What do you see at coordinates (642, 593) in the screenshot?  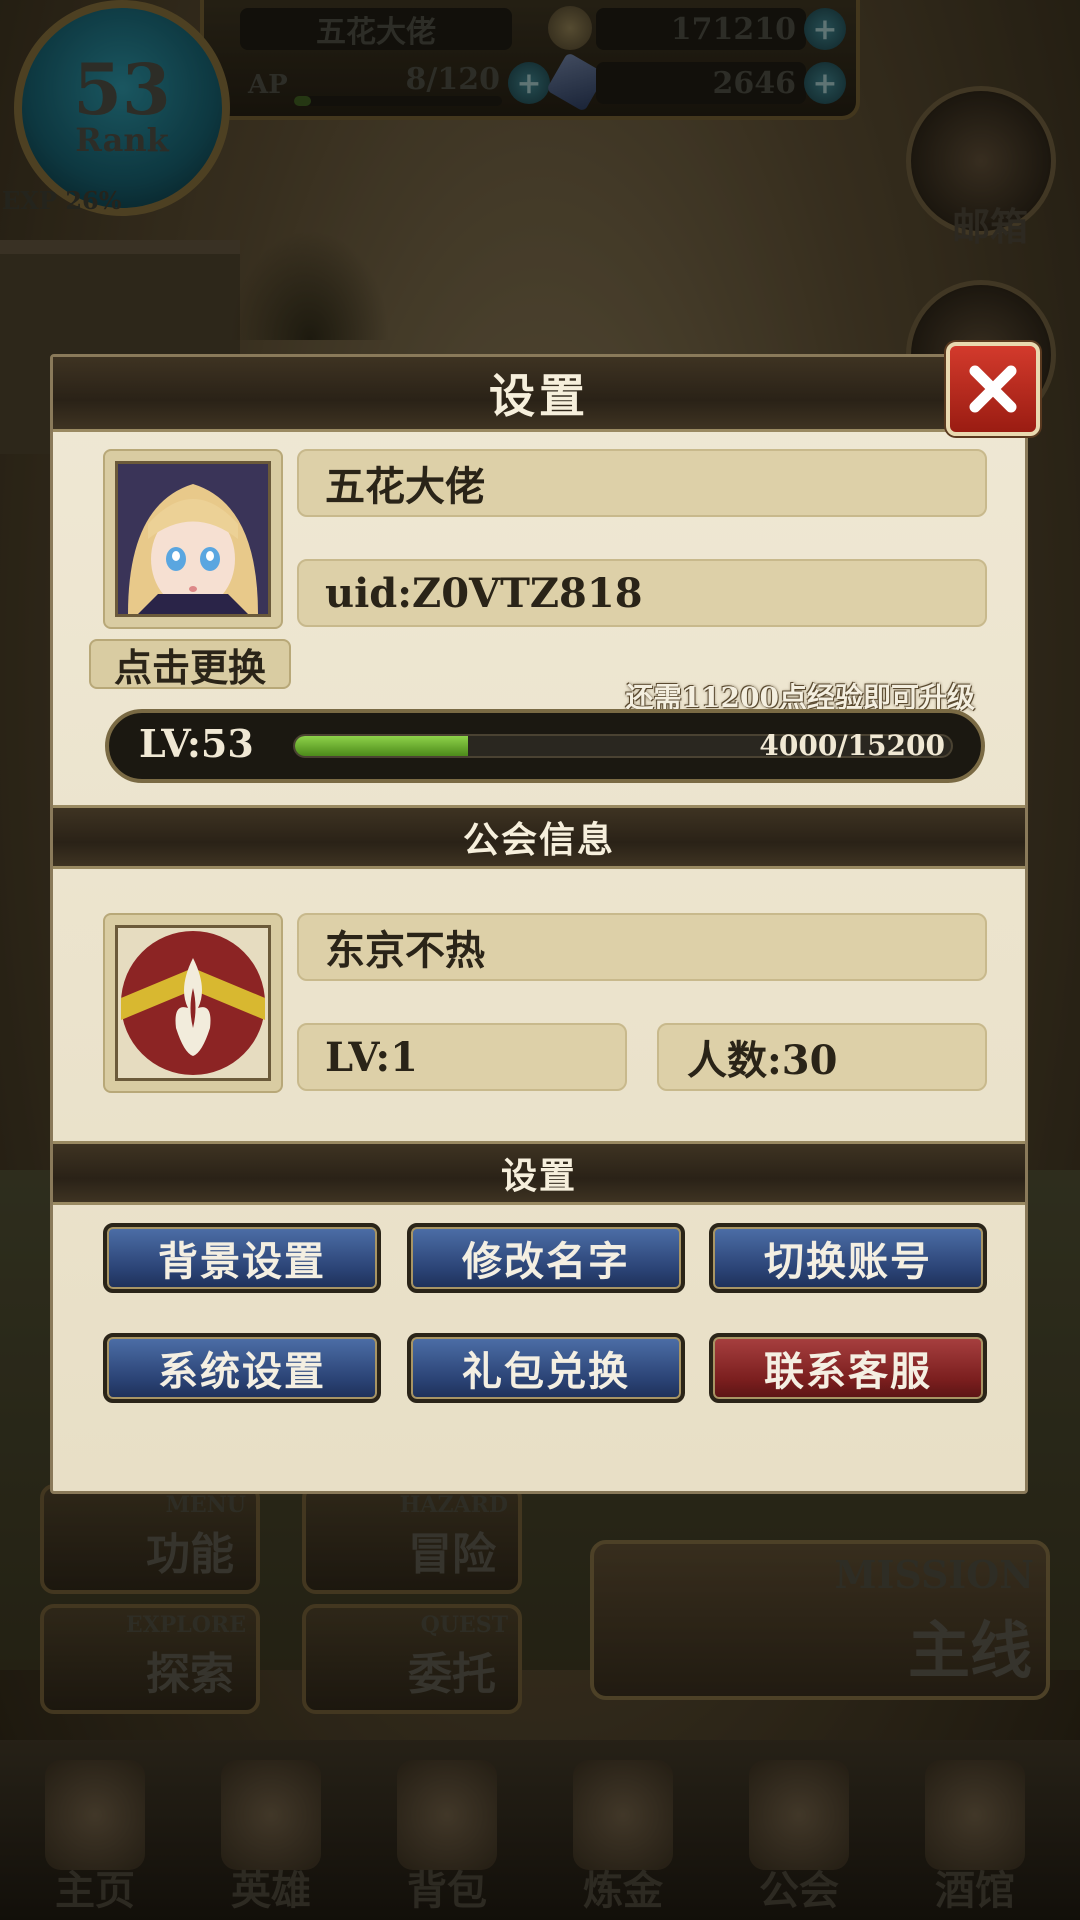 I see `player-uid-field: uid:Z0VTZ818` at bounding box center [642, 593].